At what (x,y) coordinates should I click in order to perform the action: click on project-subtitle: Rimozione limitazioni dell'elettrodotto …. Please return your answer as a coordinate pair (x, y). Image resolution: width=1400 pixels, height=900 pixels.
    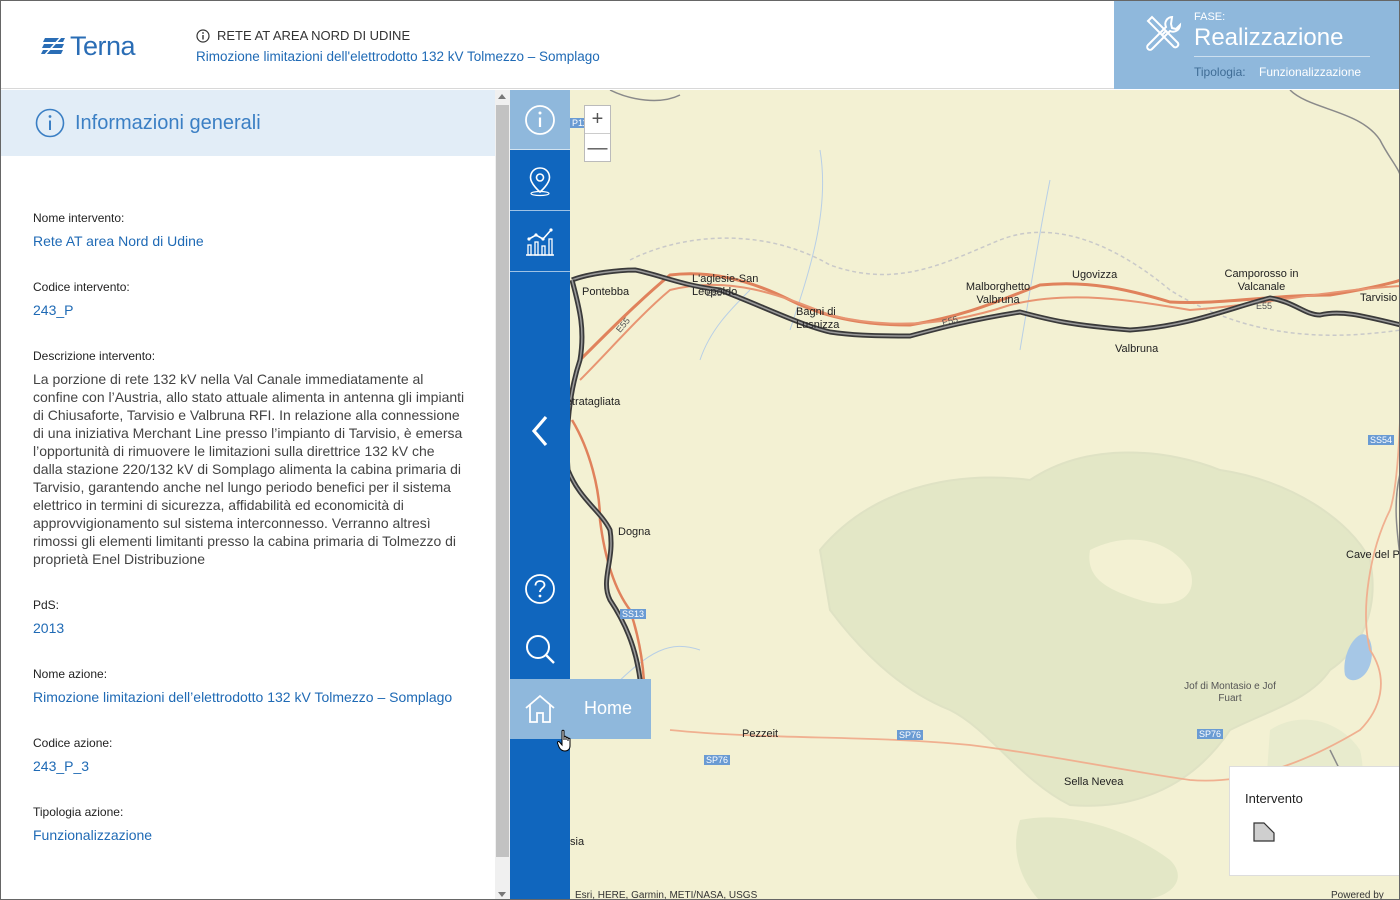
    Looking at the image, I should click on (398, 56).